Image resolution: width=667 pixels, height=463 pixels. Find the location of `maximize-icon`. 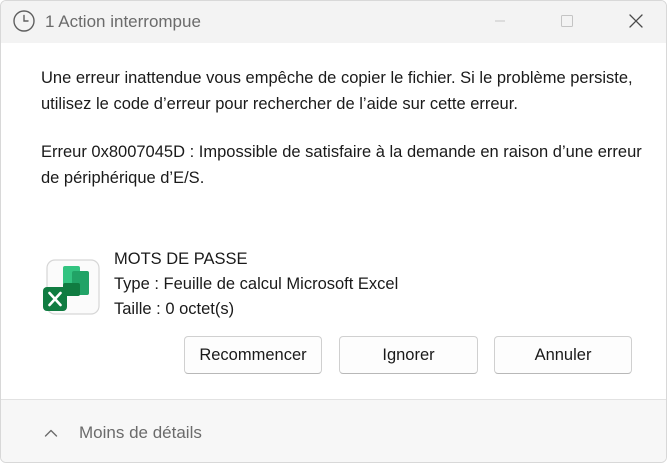

maximize-icon is located at coordinates (567, 21).